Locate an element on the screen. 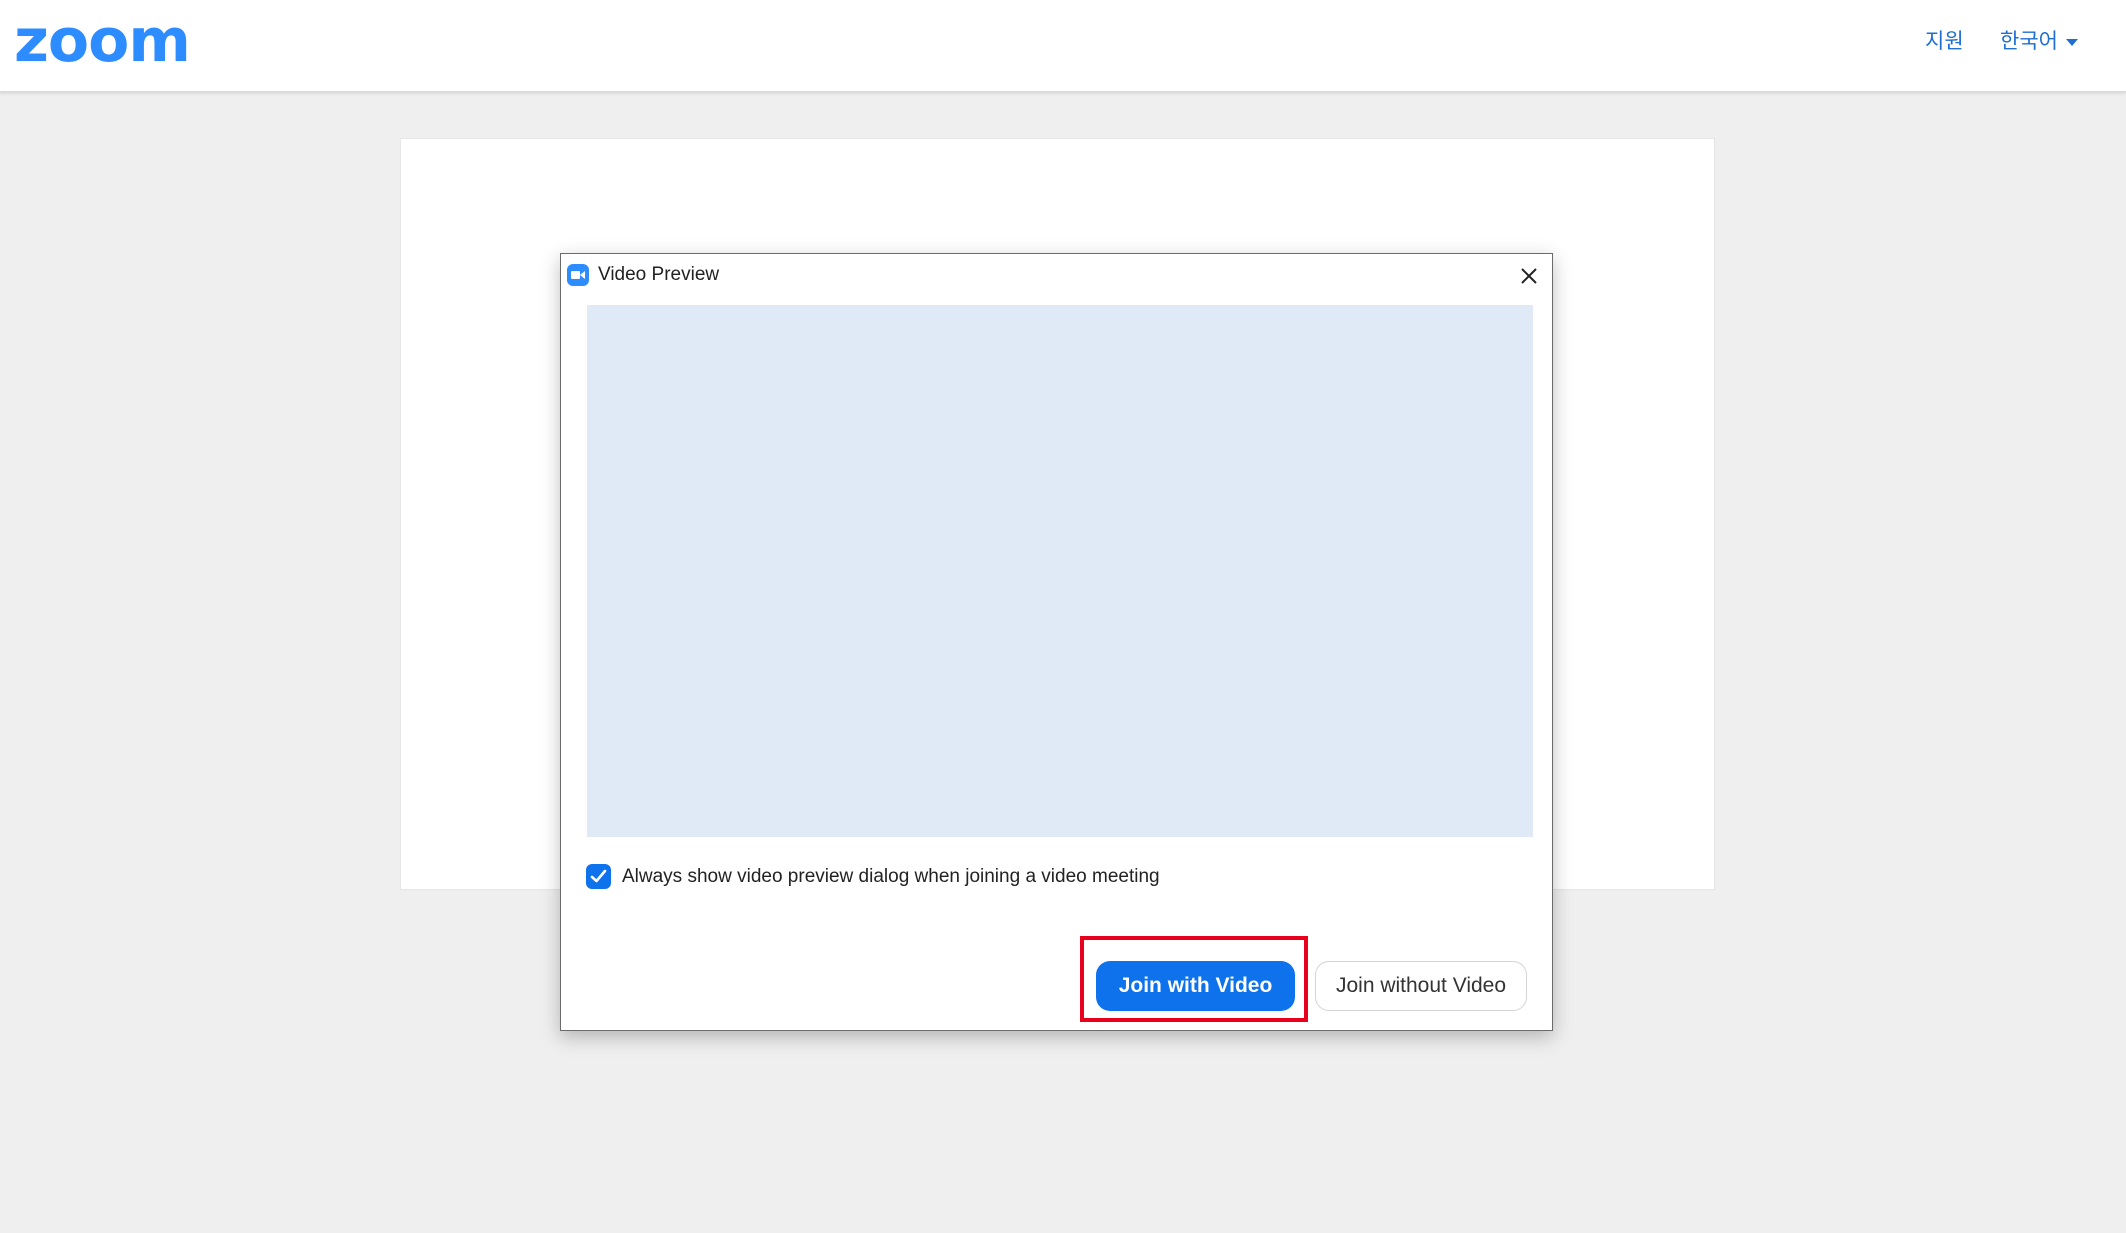 The width and height of the screenshot is (2126, 1233). zoom-camera-icon is located at coordinates (578, 275).